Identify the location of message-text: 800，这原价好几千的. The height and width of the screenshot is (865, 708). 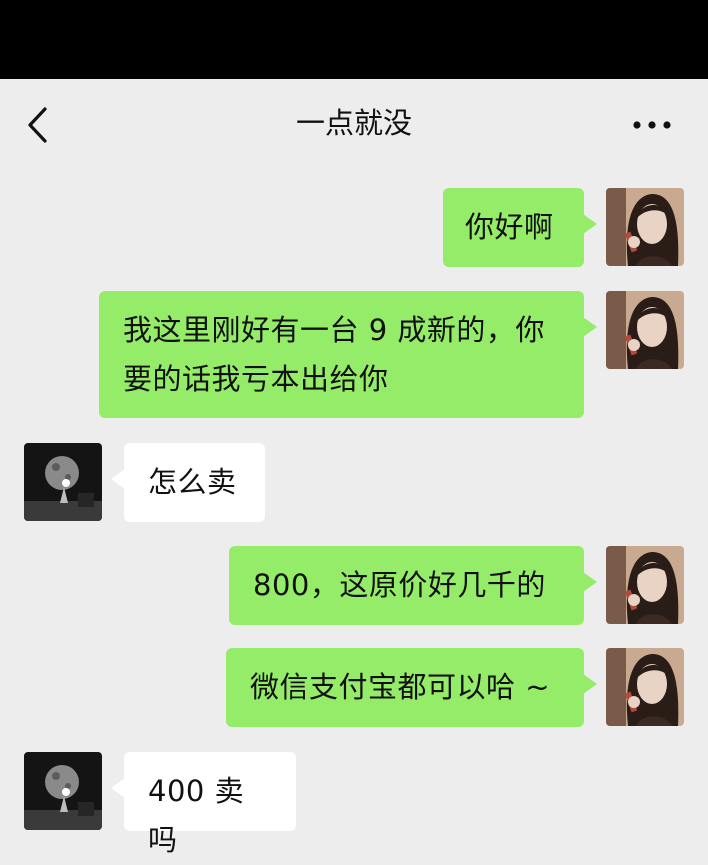
(399, 585).